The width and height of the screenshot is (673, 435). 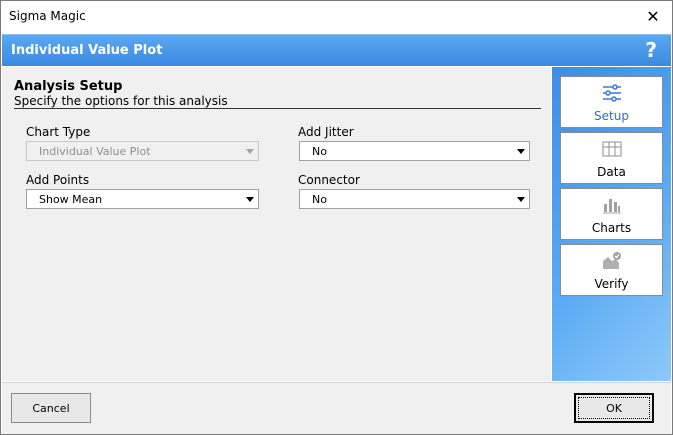 What do you see at coordinates (71, 199) in the screenshot?
I see `add-points-value: Show Mean` at bounding box center [71, 199].